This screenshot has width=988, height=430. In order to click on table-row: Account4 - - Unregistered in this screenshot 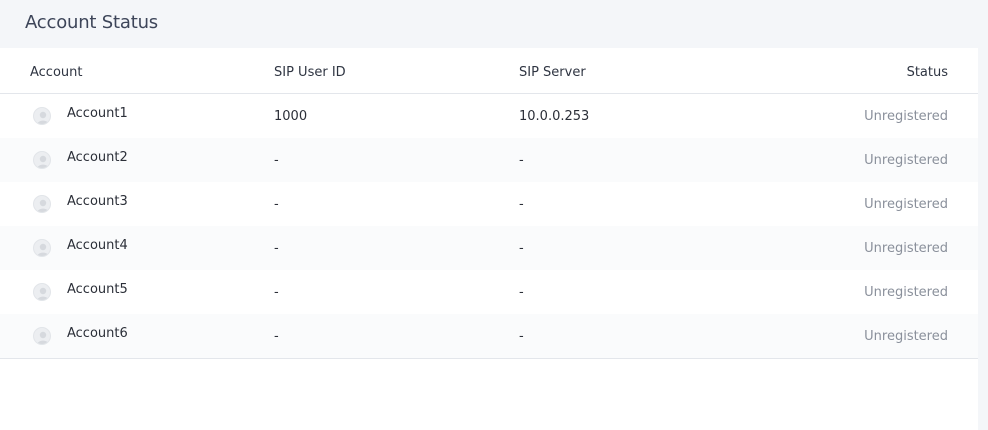, I will do `click(489, 248)`.